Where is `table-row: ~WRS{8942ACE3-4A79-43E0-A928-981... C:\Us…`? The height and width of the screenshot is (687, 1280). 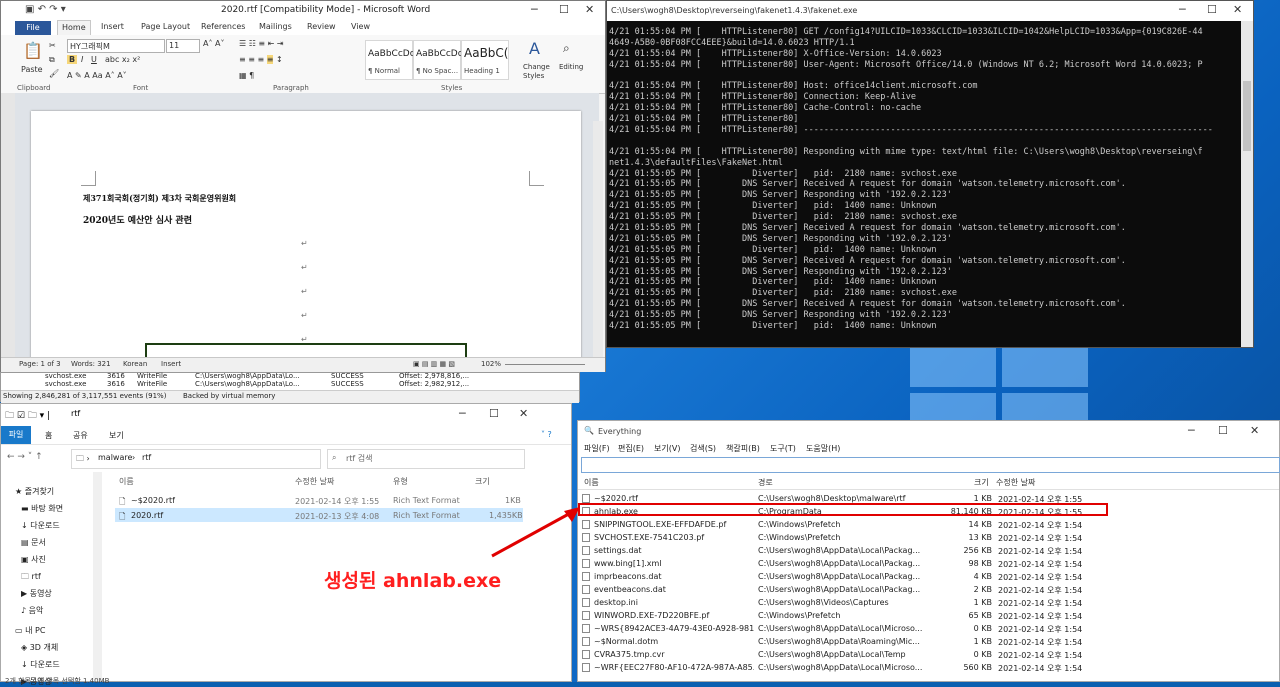 table-row: ~WRS{8942ACE3-4A79-43E0-A928-981... C:\Us… is located at coordinates (928, 629).